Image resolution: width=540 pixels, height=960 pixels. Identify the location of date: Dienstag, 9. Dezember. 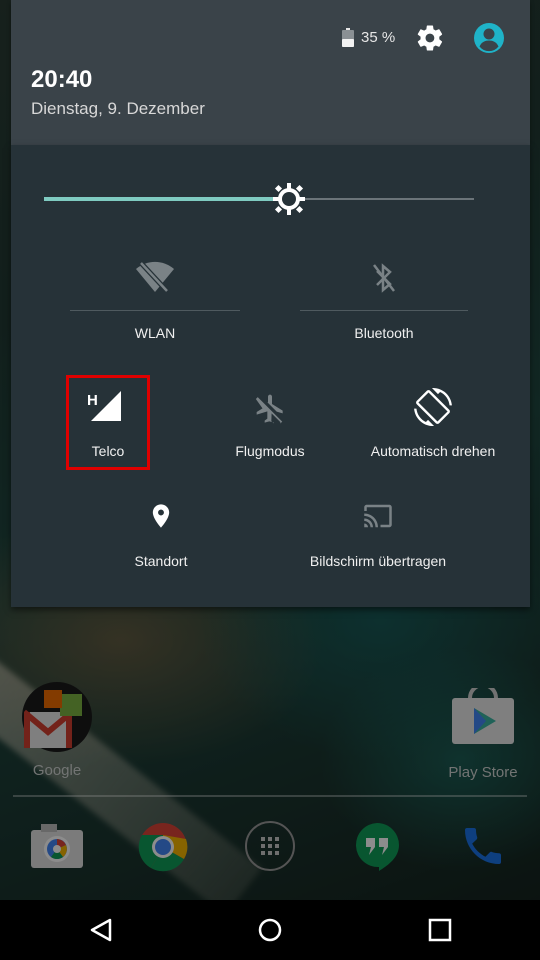
(118, 108).